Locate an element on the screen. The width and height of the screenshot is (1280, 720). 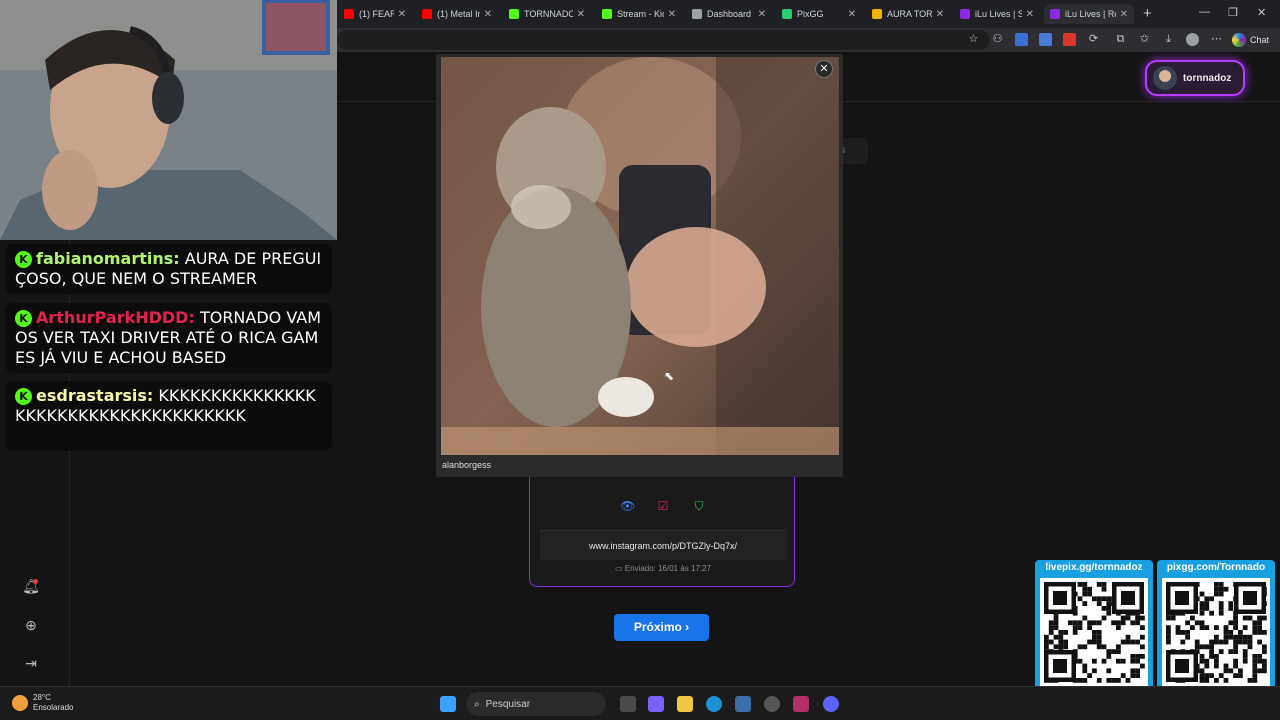
submission-url: www.instagram.com/p/DTGZly-Dq7x/ is located at coordinates (663, 545).